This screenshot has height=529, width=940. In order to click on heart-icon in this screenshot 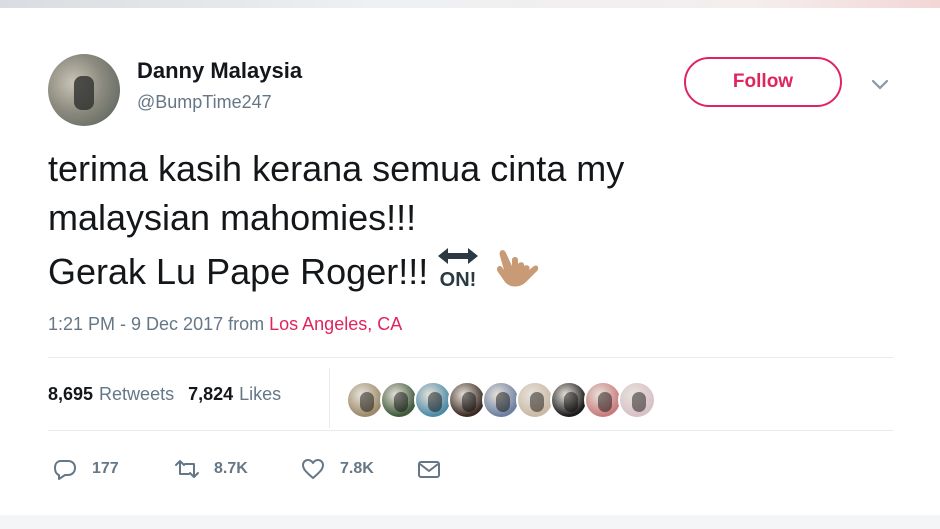, I will do `click(313, 469)`.